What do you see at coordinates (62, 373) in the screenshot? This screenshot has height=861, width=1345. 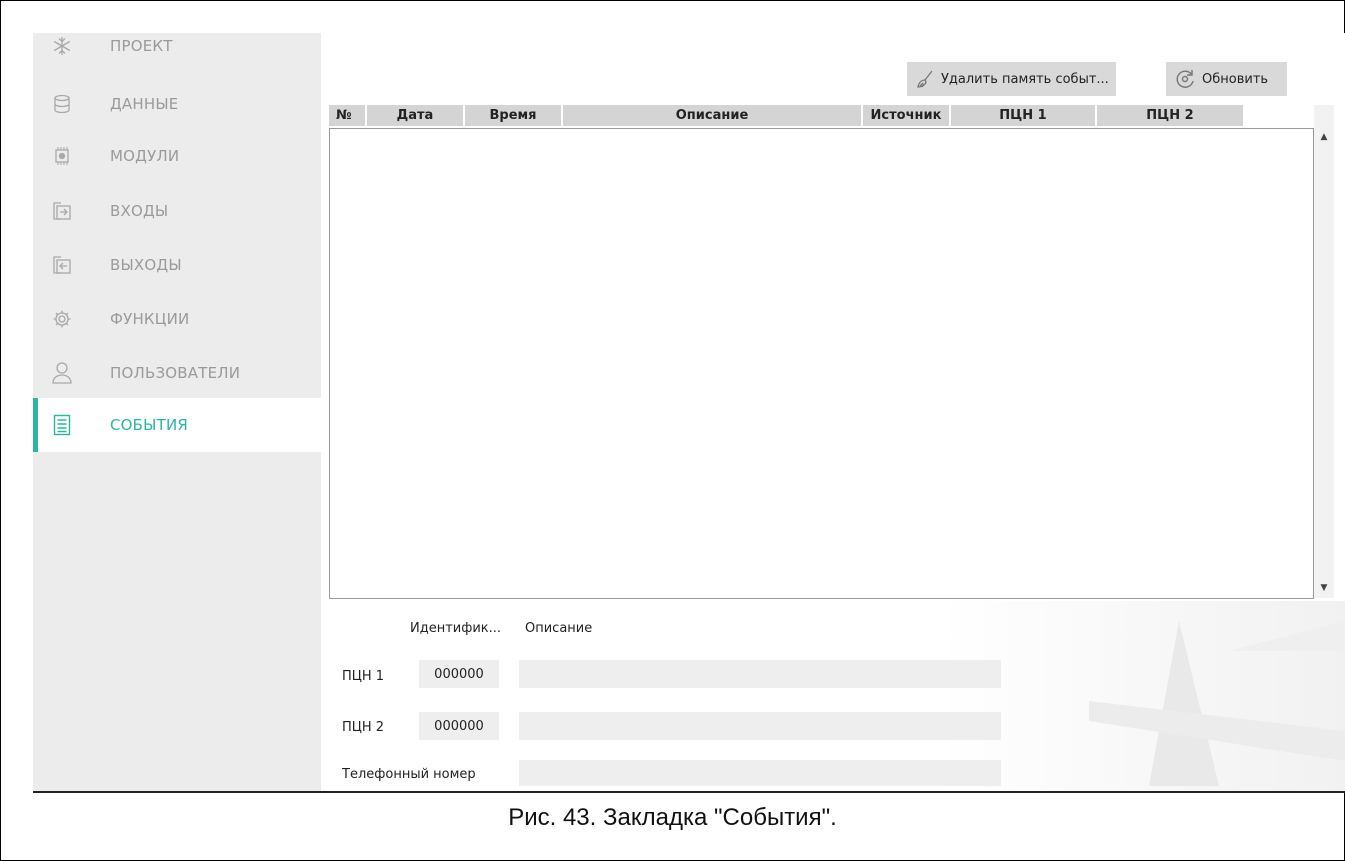 I see `user-icon` at bounding box center [62, 373].